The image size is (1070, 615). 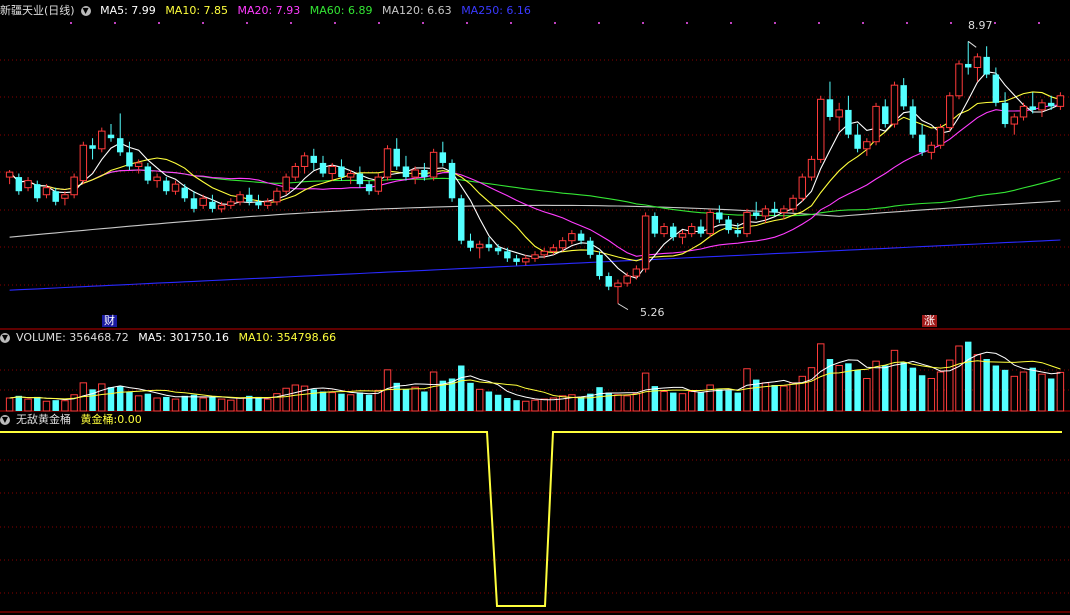 What do you see at coordinates (287, 337) in the screenshot?
I see `volume-ma10-legend: MA10: 354798.66` at bounding box center [287, 337].